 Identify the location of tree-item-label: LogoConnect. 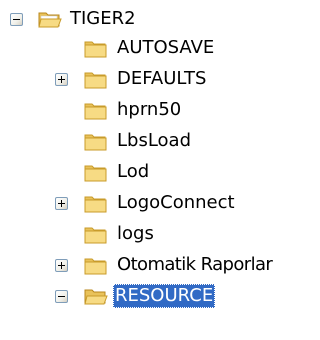
(176, 202).